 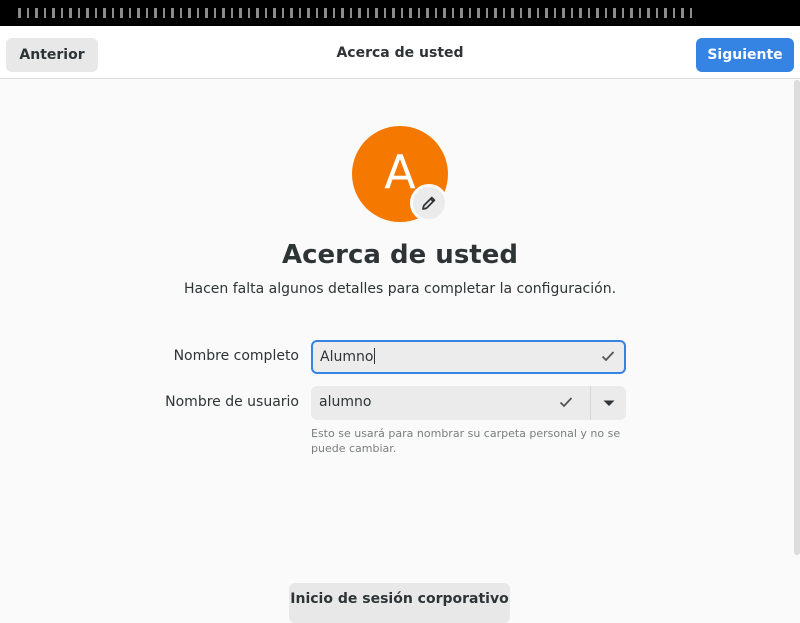 I want to click on full-name-field: Alumno, so click(x=468, y=357).